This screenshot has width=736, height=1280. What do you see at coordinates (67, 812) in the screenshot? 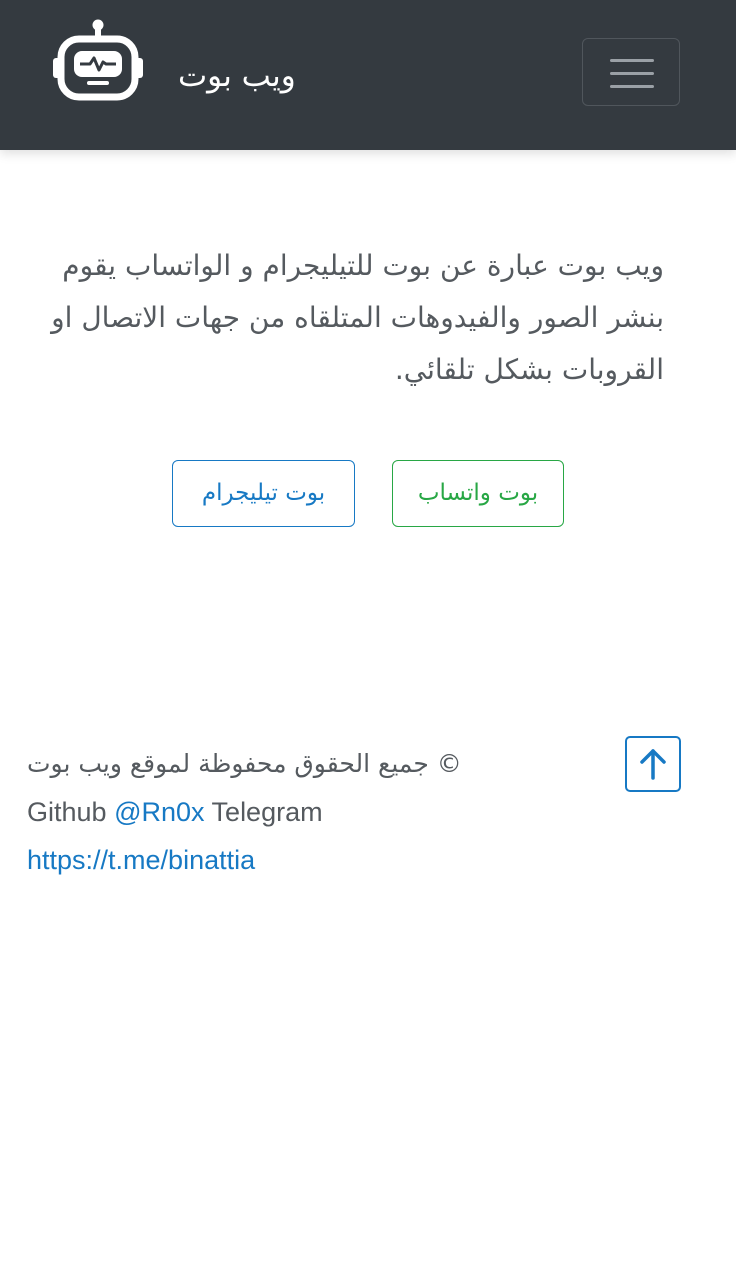
I see `github-label: Github` at bounding box center [67, 812].